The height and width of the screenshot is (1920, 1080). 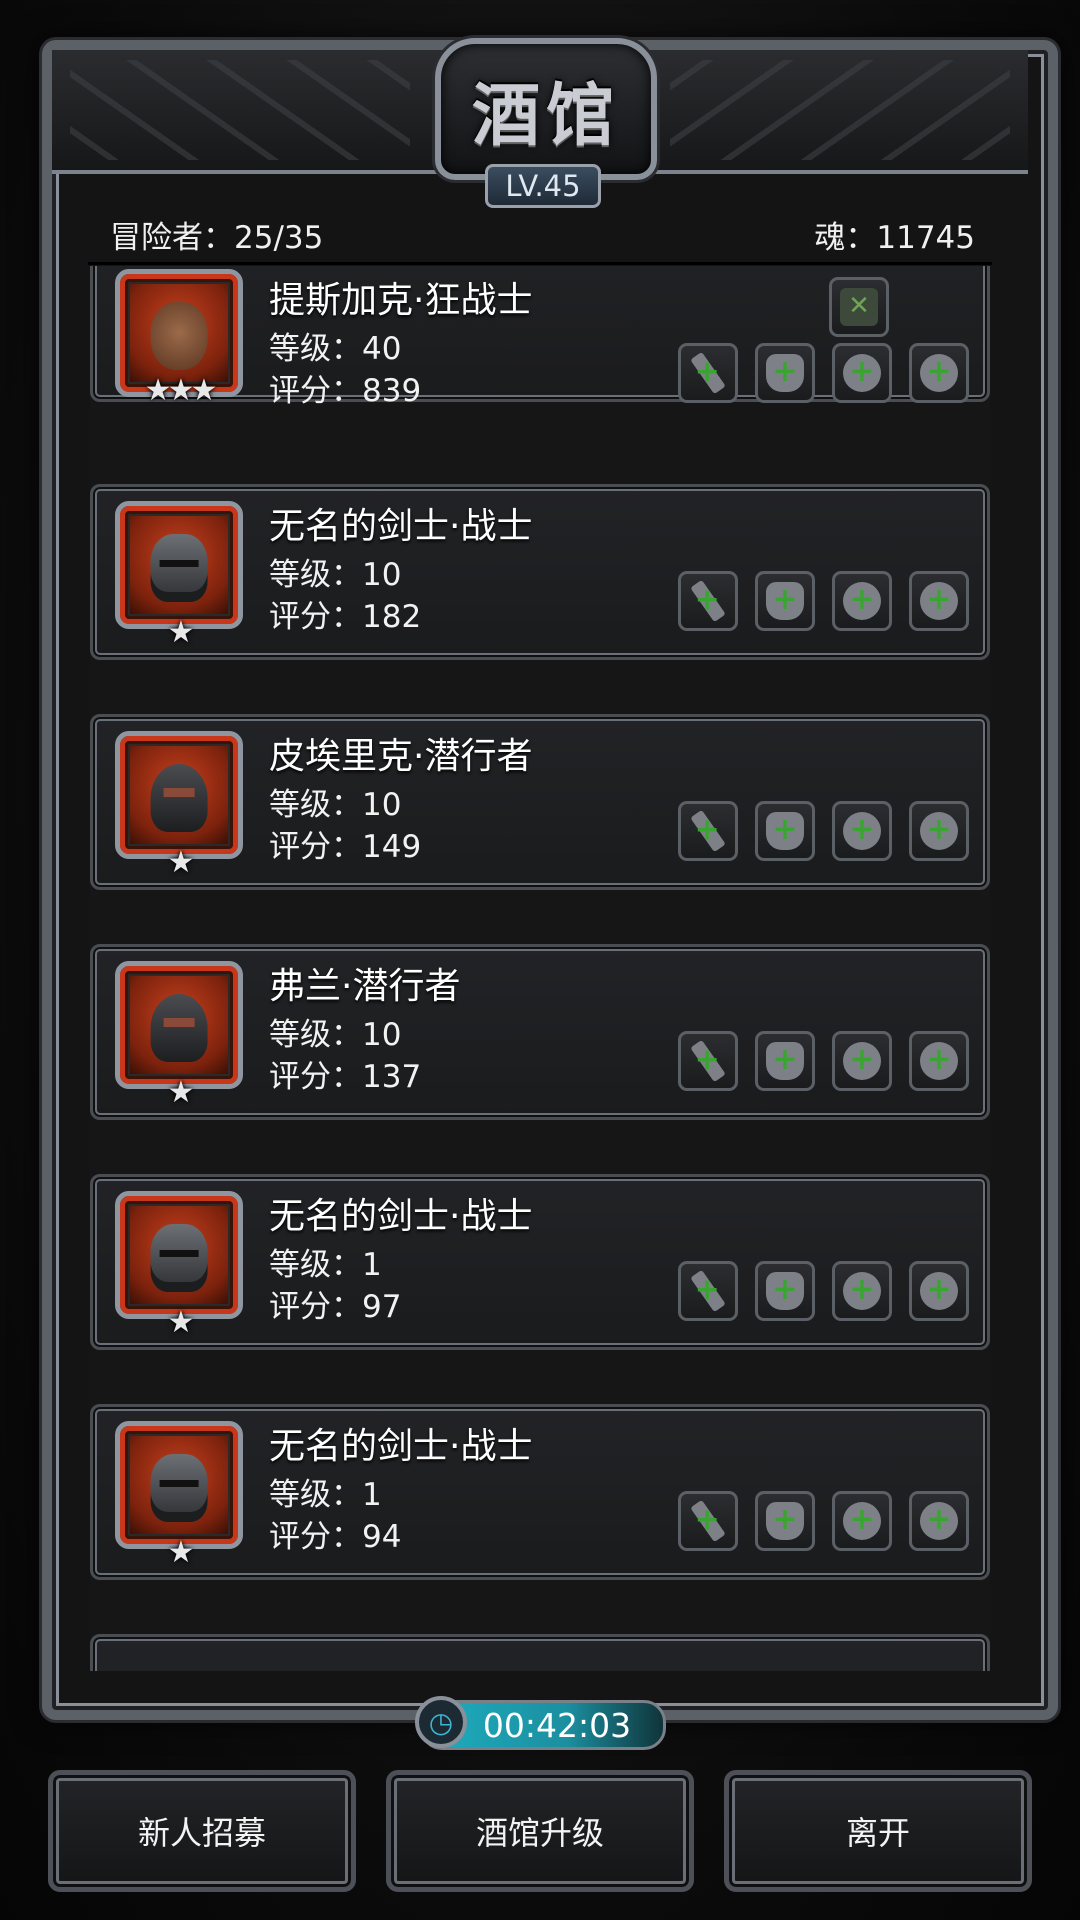 I want to click on skill-slot, so click(x=859, y=307).